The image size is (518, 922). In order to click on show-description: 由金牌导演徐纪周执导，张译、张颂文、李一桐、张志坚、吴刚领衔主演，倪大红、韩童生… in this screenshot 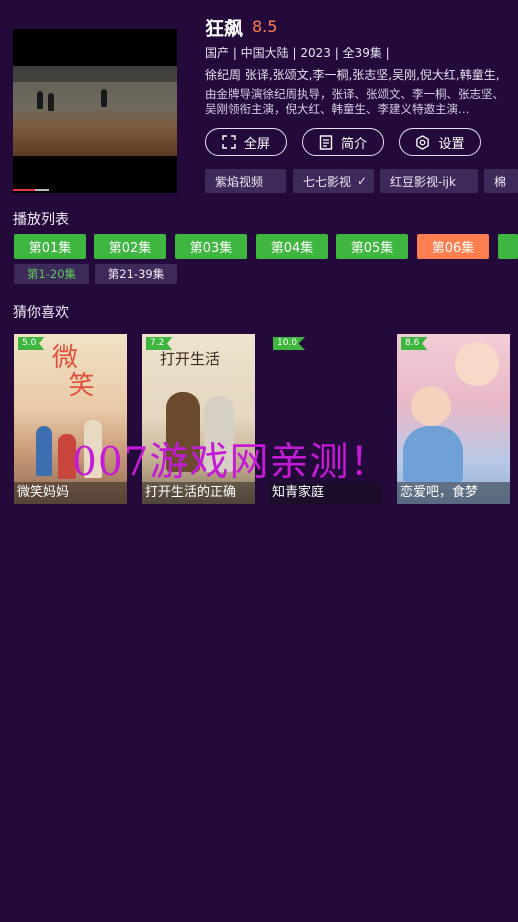, I will do `click(354, 101)`.